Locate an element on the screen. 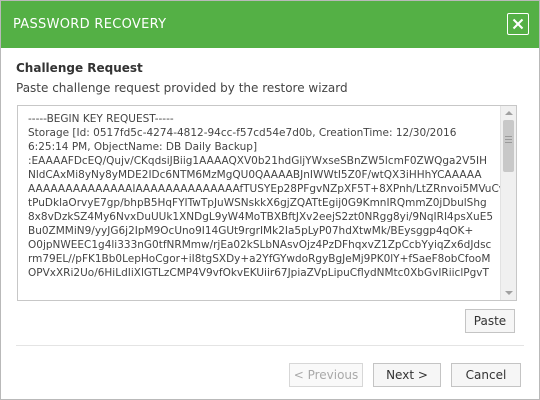 Image resolution: width=540 pixels, height=400 pixels. scrollbar-thumb is located at coordinates (508, 146).